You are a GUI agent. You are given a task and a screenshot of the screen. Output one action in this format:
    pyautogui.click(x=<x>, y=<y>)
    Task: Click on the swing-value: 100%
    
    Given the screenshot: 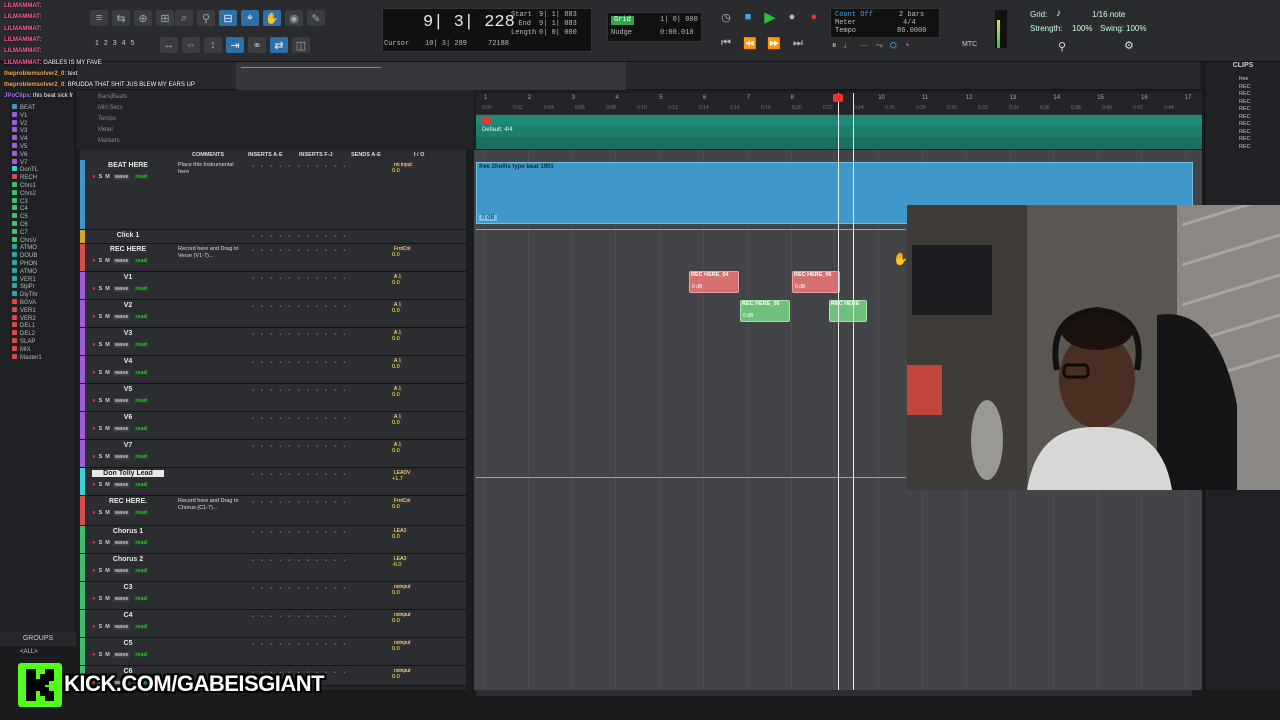 What is the action you would take?
    pyautogui.click(x=1136, y=28)
    